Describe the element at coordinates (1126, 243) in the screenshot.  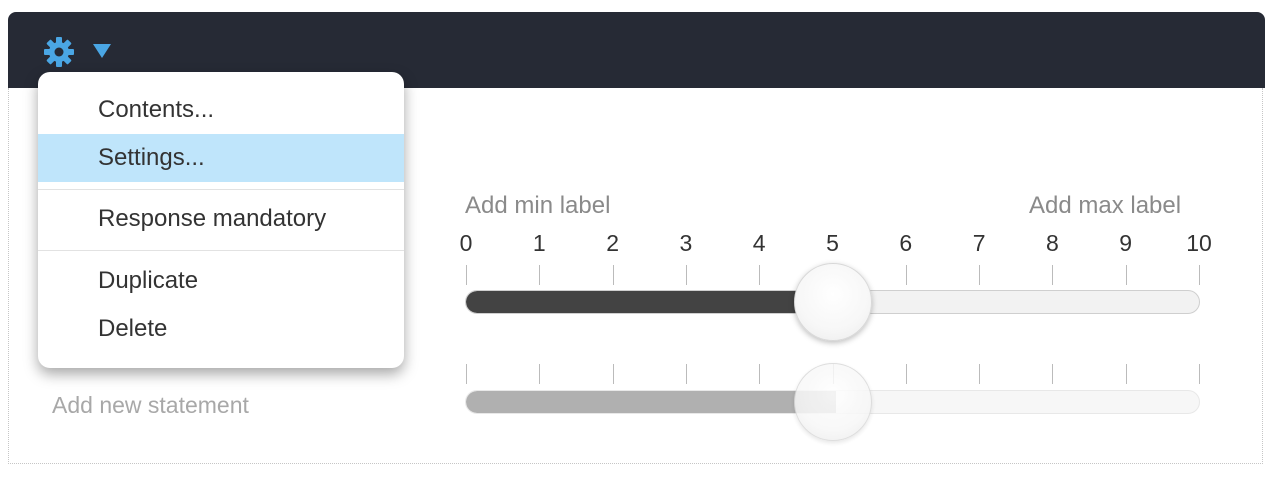
I see `scale-number: 9` at that location.